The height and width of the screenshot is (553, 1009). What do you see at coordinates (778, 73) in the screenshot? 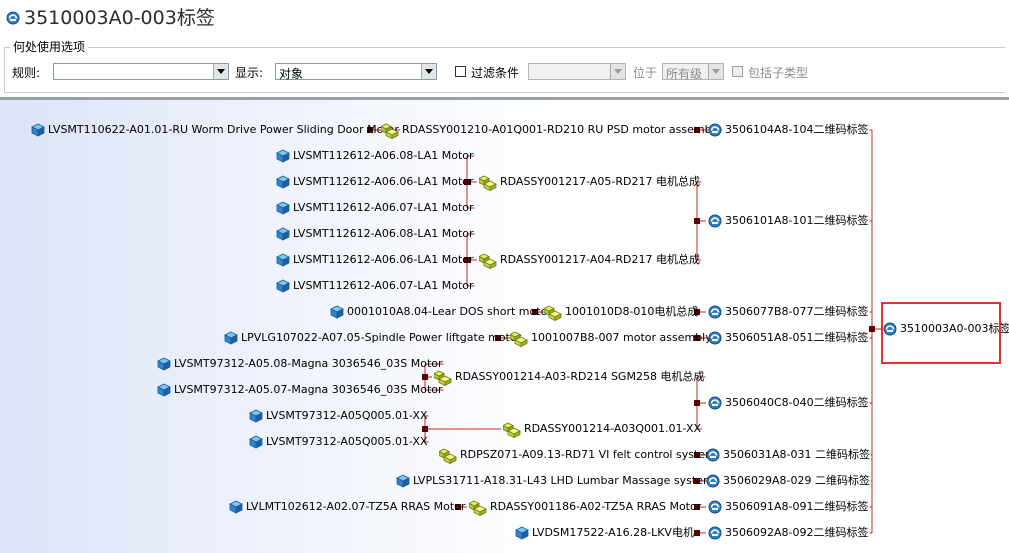
I see `include-subtypes-label: 包括子类型` at bounding box center [778, 73].